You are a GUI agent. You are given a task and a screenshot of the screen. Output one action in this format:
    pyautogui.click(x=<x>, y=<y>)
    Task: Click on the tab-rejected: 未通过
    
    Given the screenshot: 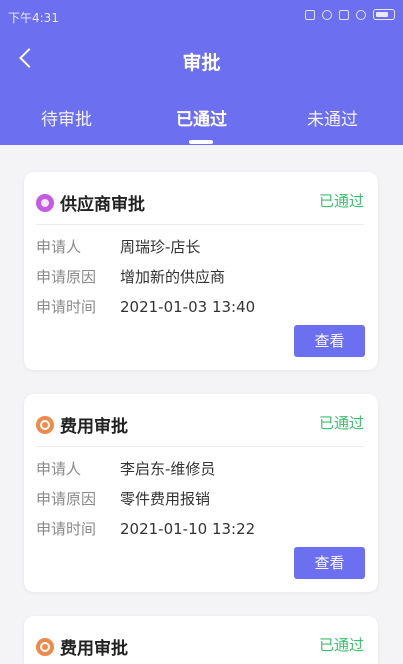 What is the action you would take?
    pyautogui.click(x=332, y=117)
    